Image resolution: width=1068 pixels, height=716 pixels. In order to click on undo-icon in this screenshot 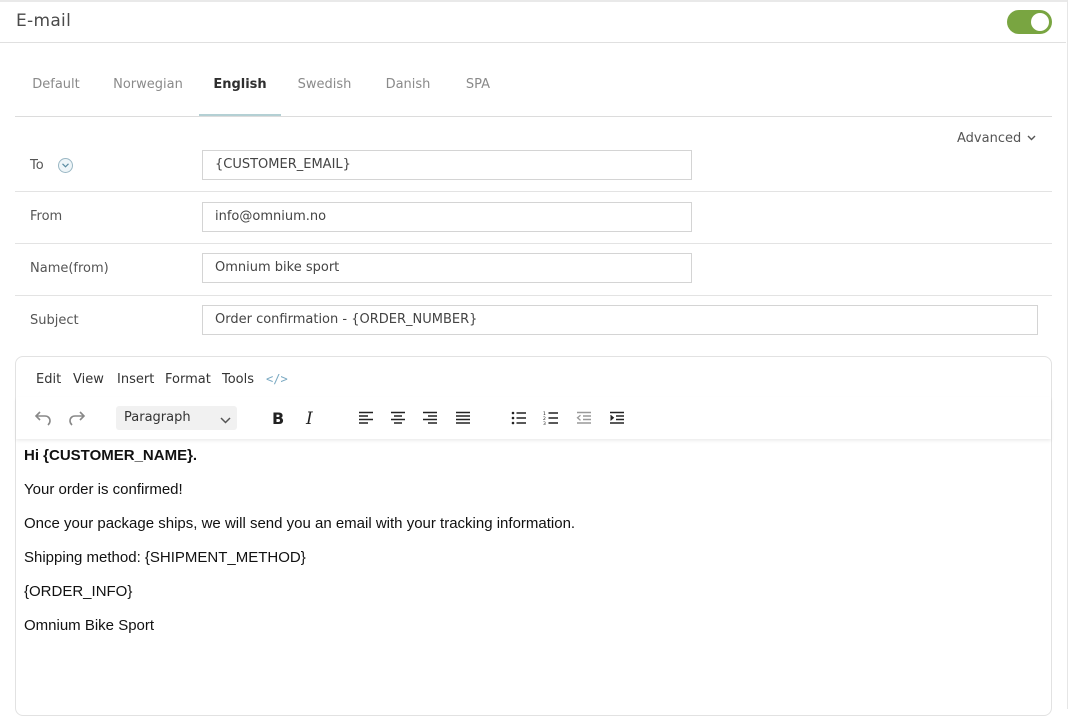, I will do `click(43, 418)`.